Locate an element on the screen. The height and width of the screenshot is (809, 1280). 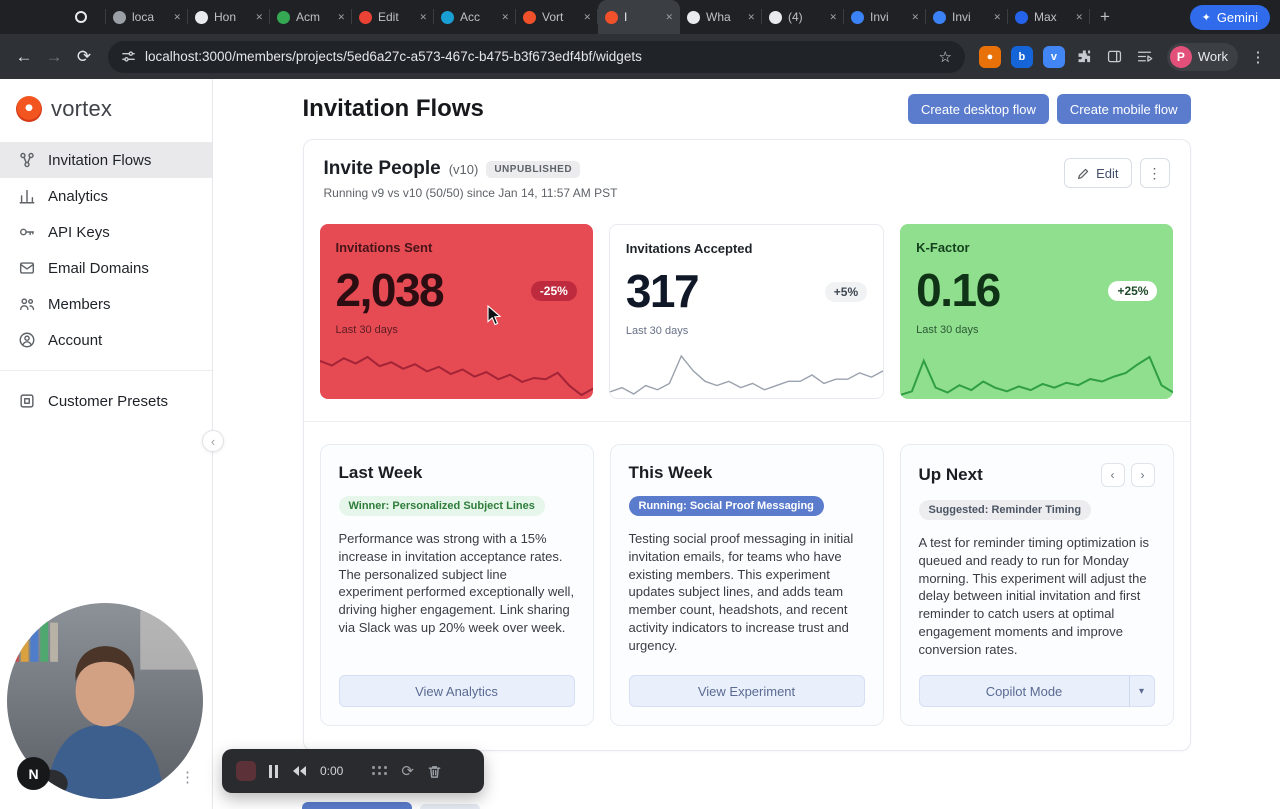
view-analytics-button: View Analytics is located at coordinates (456, 691).